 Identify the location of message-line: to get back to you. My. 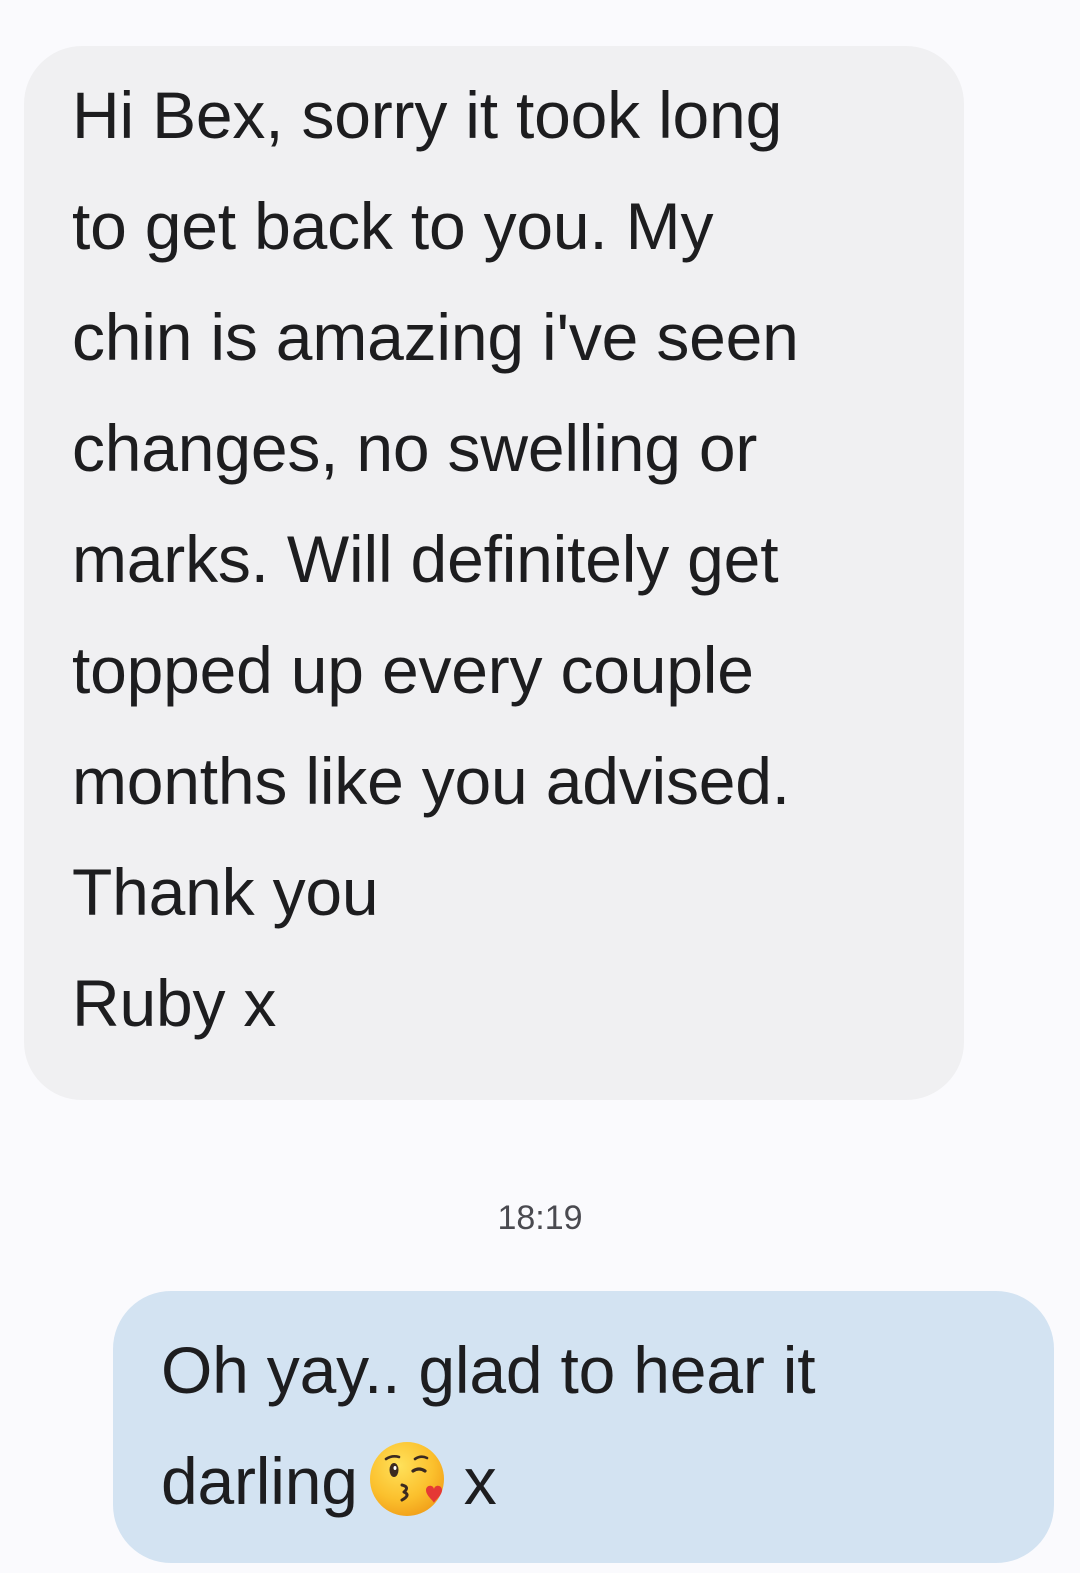
(393, 226).